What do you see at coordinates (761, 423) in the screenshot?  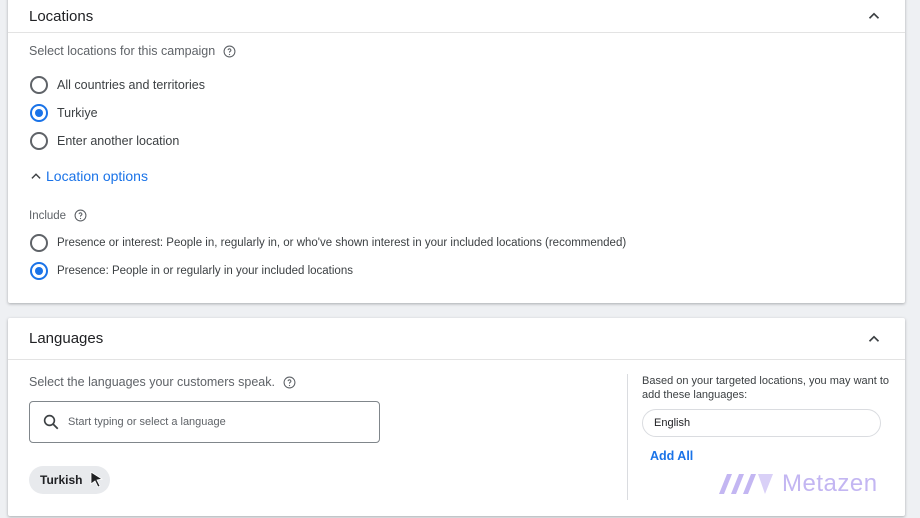 I see `suggested-language-english: English` at bounding box center [761, 423].